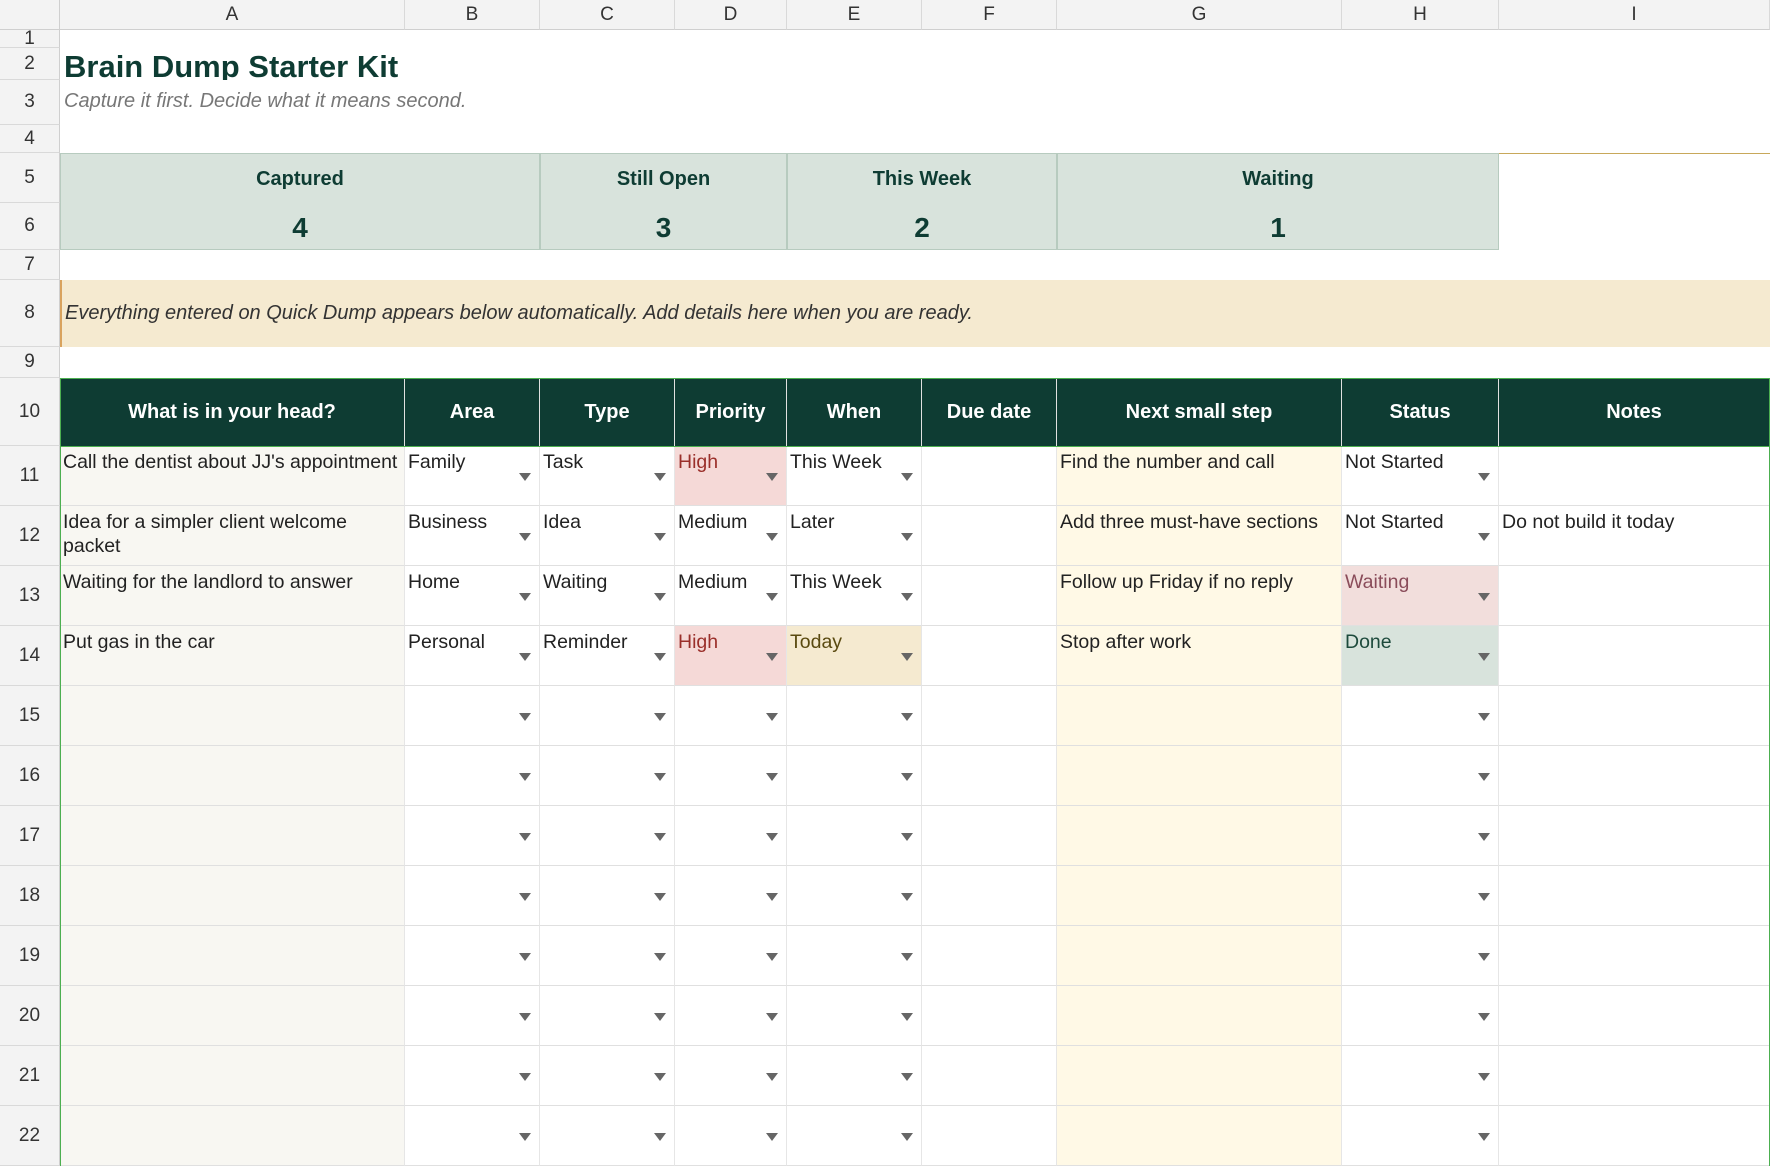 The image size is (1770, 1166). I want to click on table-header-priority: Priority, so click(731, 412).